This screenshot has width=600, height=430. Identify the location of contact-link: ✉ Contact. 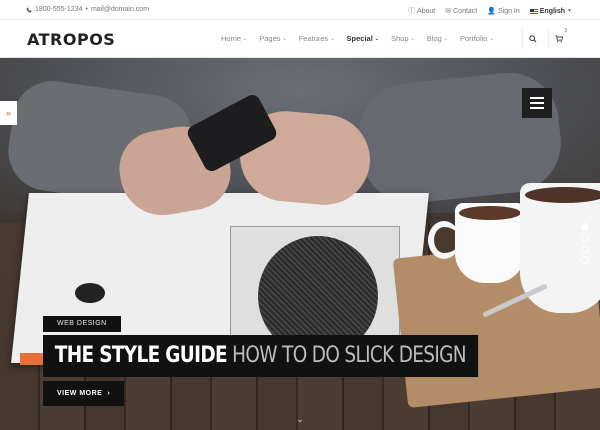
(461, 11).